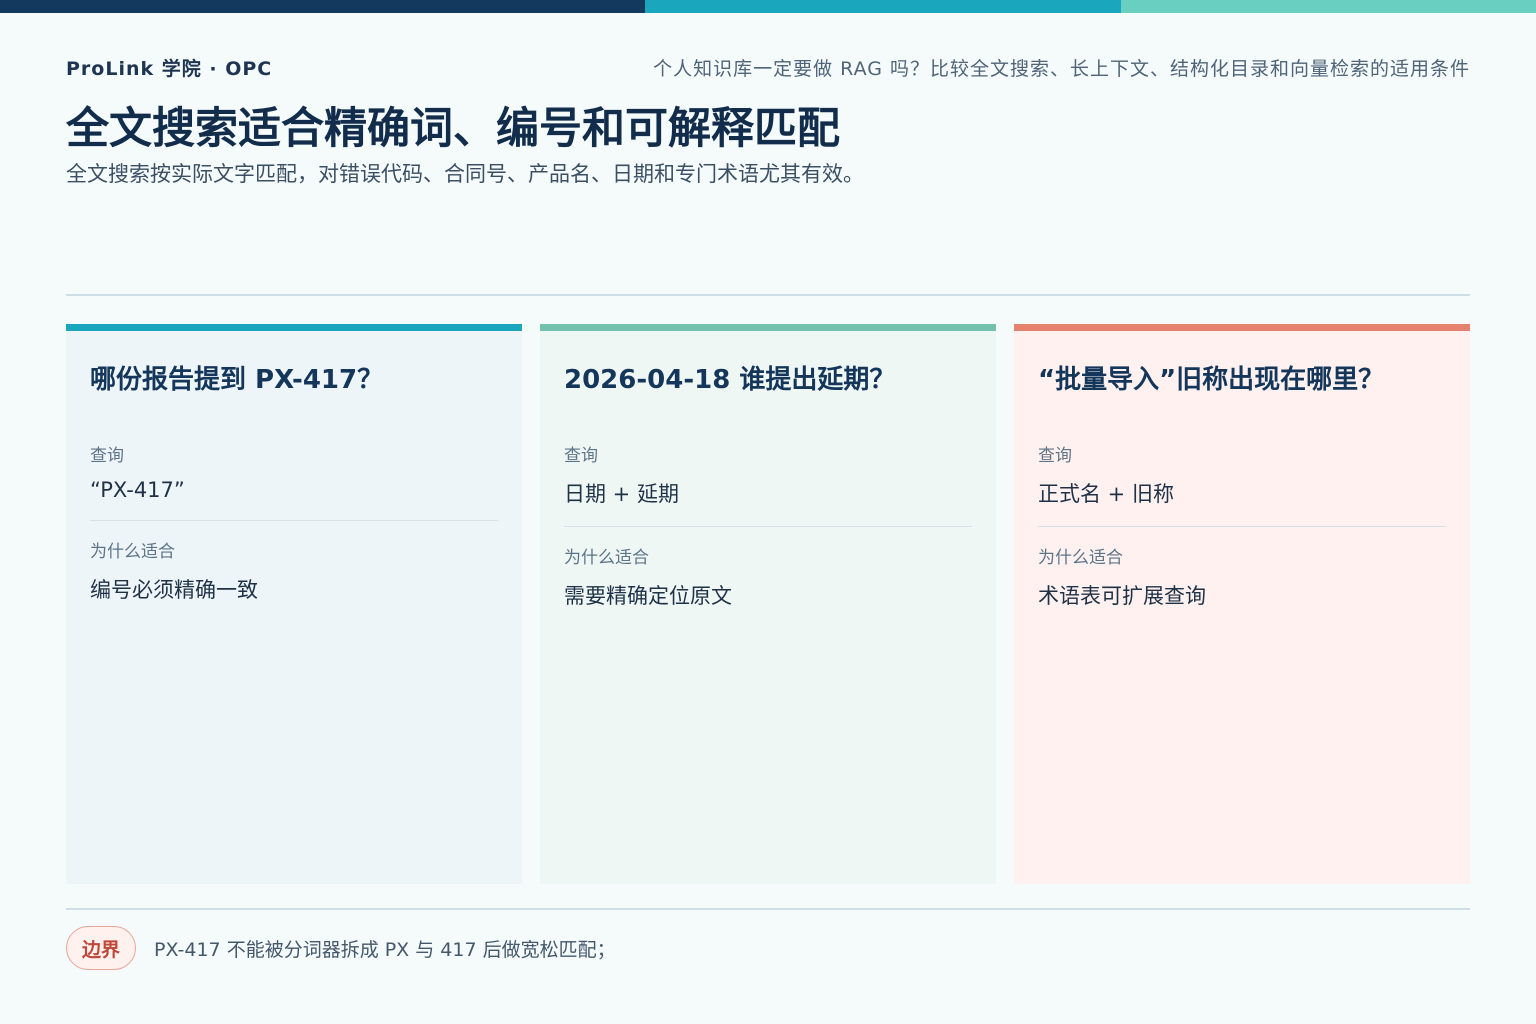 Image resolution: width=1536 pixels, height=1024 pixels. Describe the element at coordinates (1211, 380) in the screenshot. I see `card-question: “批量导入”旧称出现在哪里？` at that location.